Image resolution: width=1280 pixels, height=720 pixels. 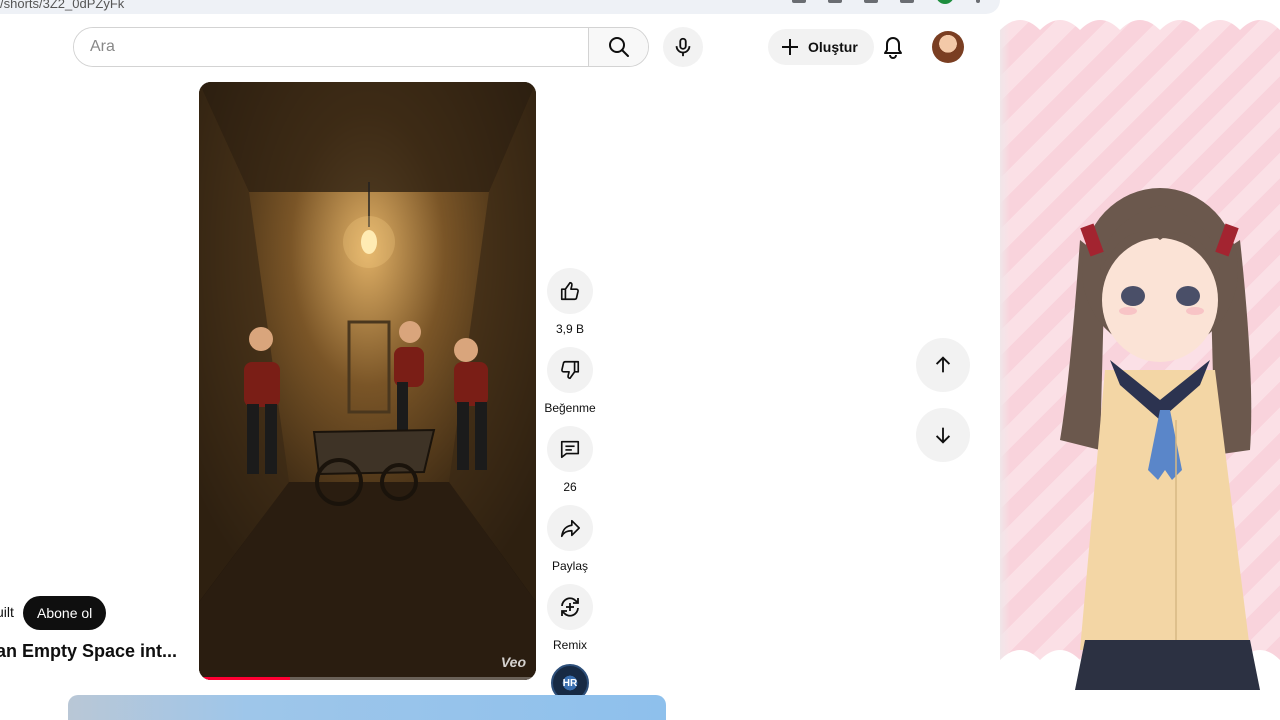 I want to click on dislike-label: Beğenme, so click(x=570, y=408).